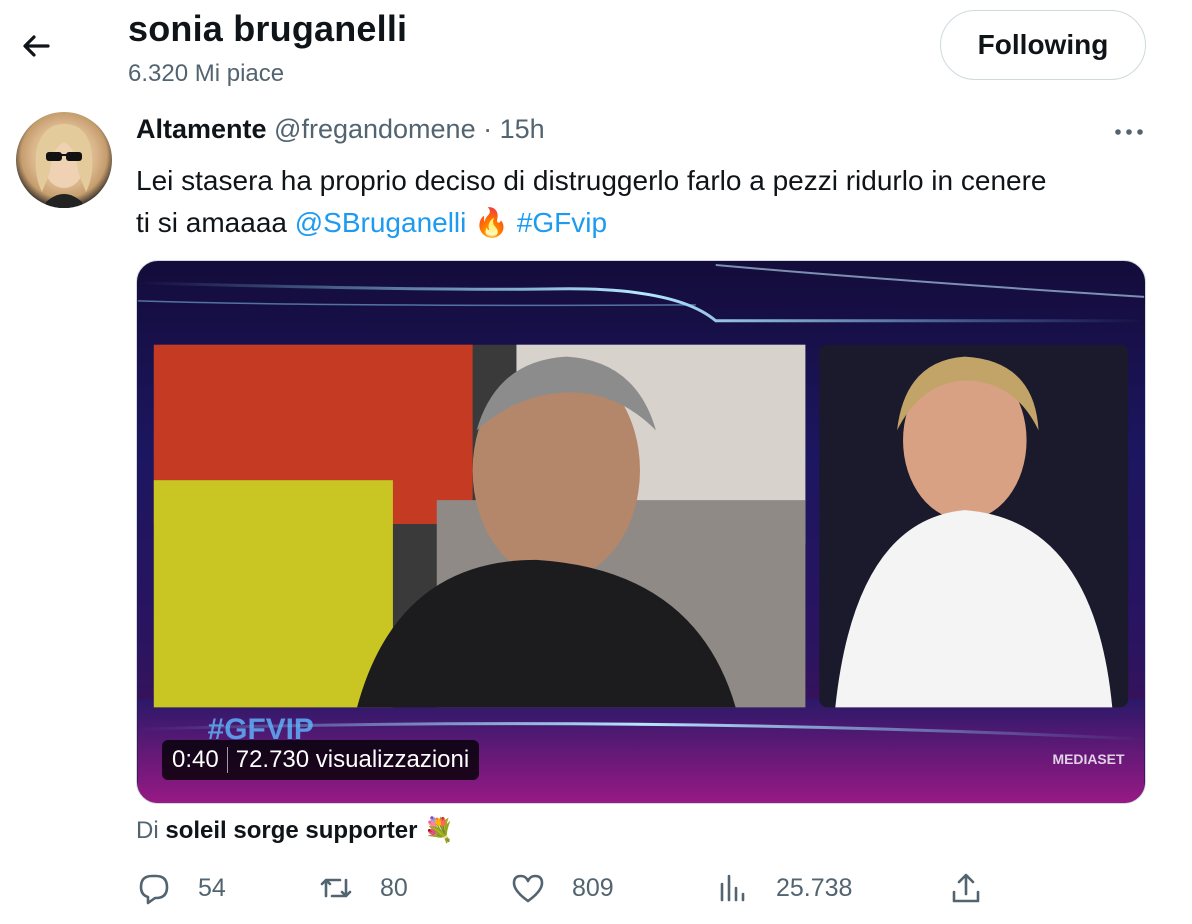 The height and width of the screenshot is (924, 1192). I want to click on retweet-icon, so click(336, 888).